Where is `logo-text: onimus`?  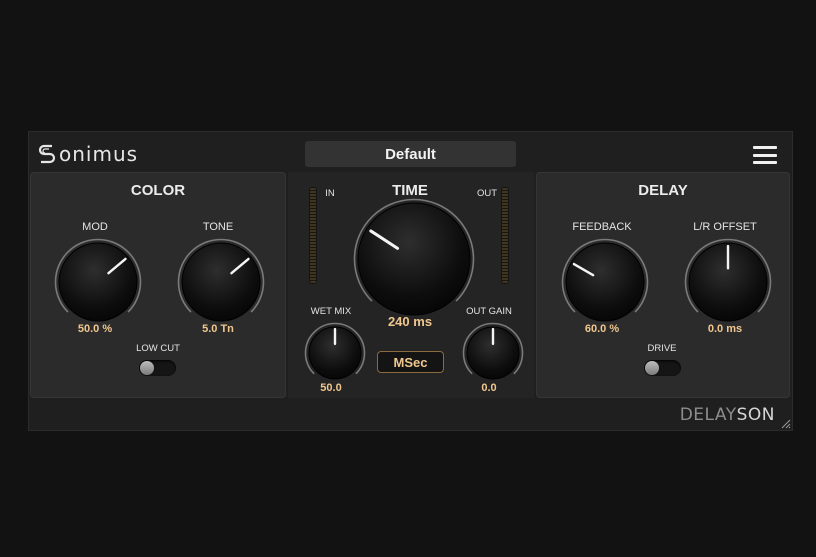 logo-text: onimus is located at coordinates (99, 154).